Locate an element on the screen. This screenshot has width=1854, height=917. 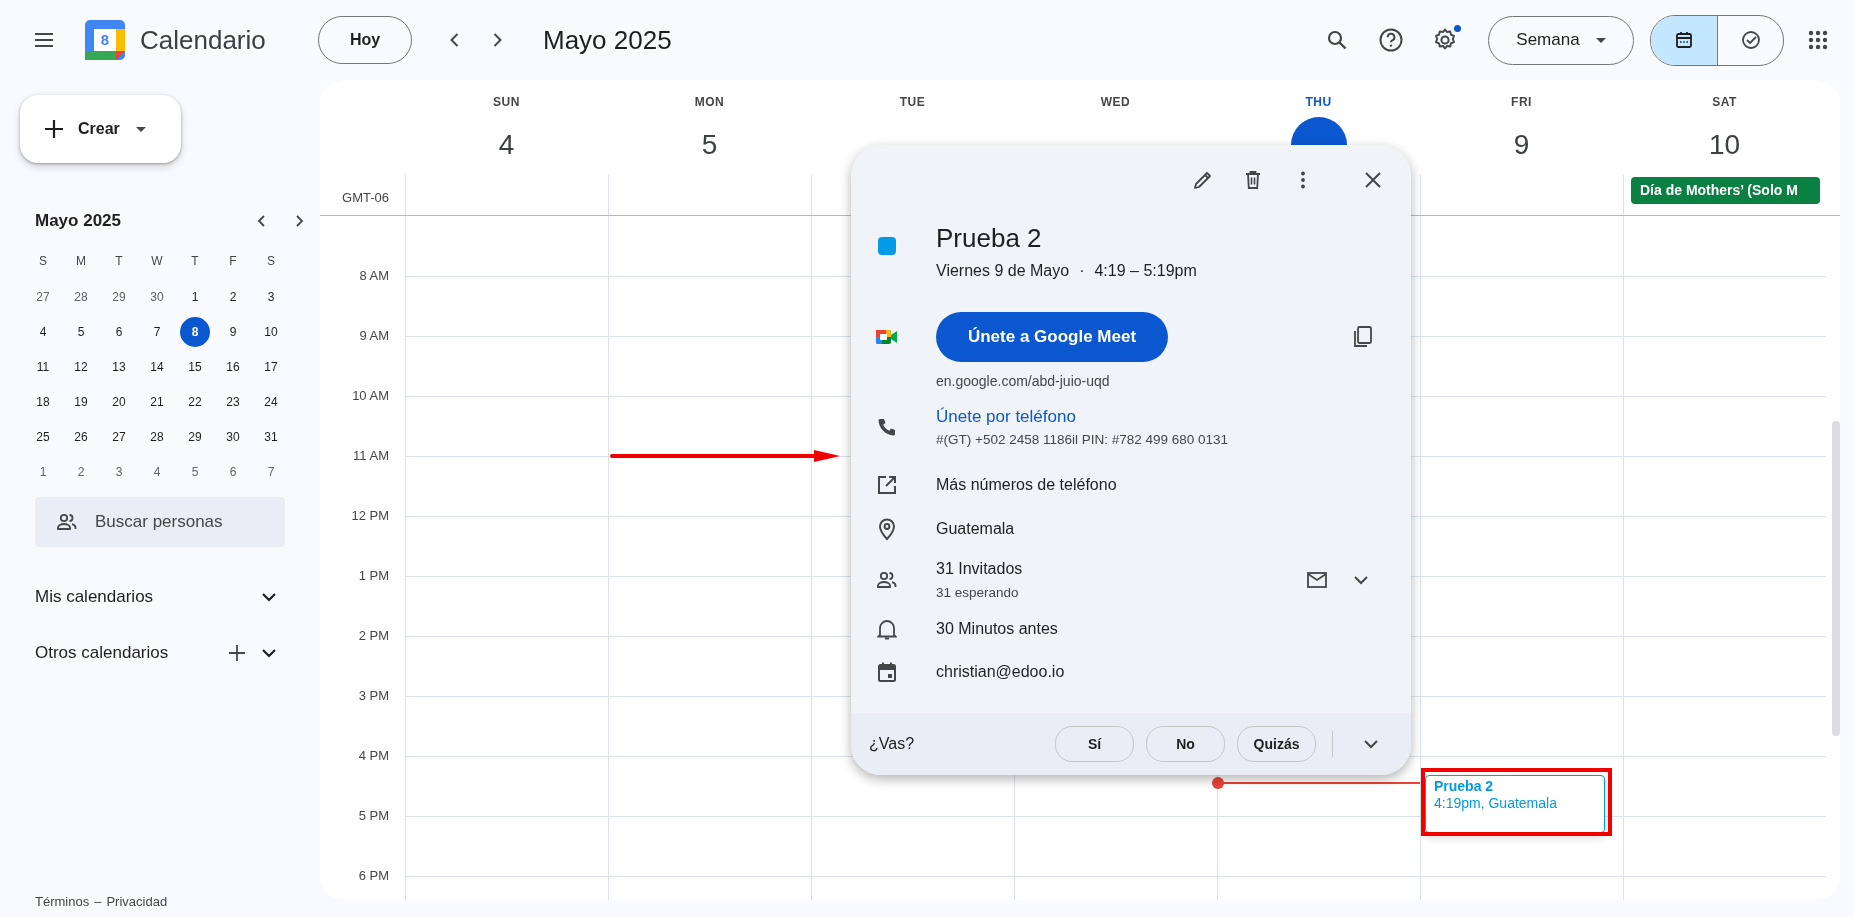
date-button: 23 is located at coordinates (233, 401).